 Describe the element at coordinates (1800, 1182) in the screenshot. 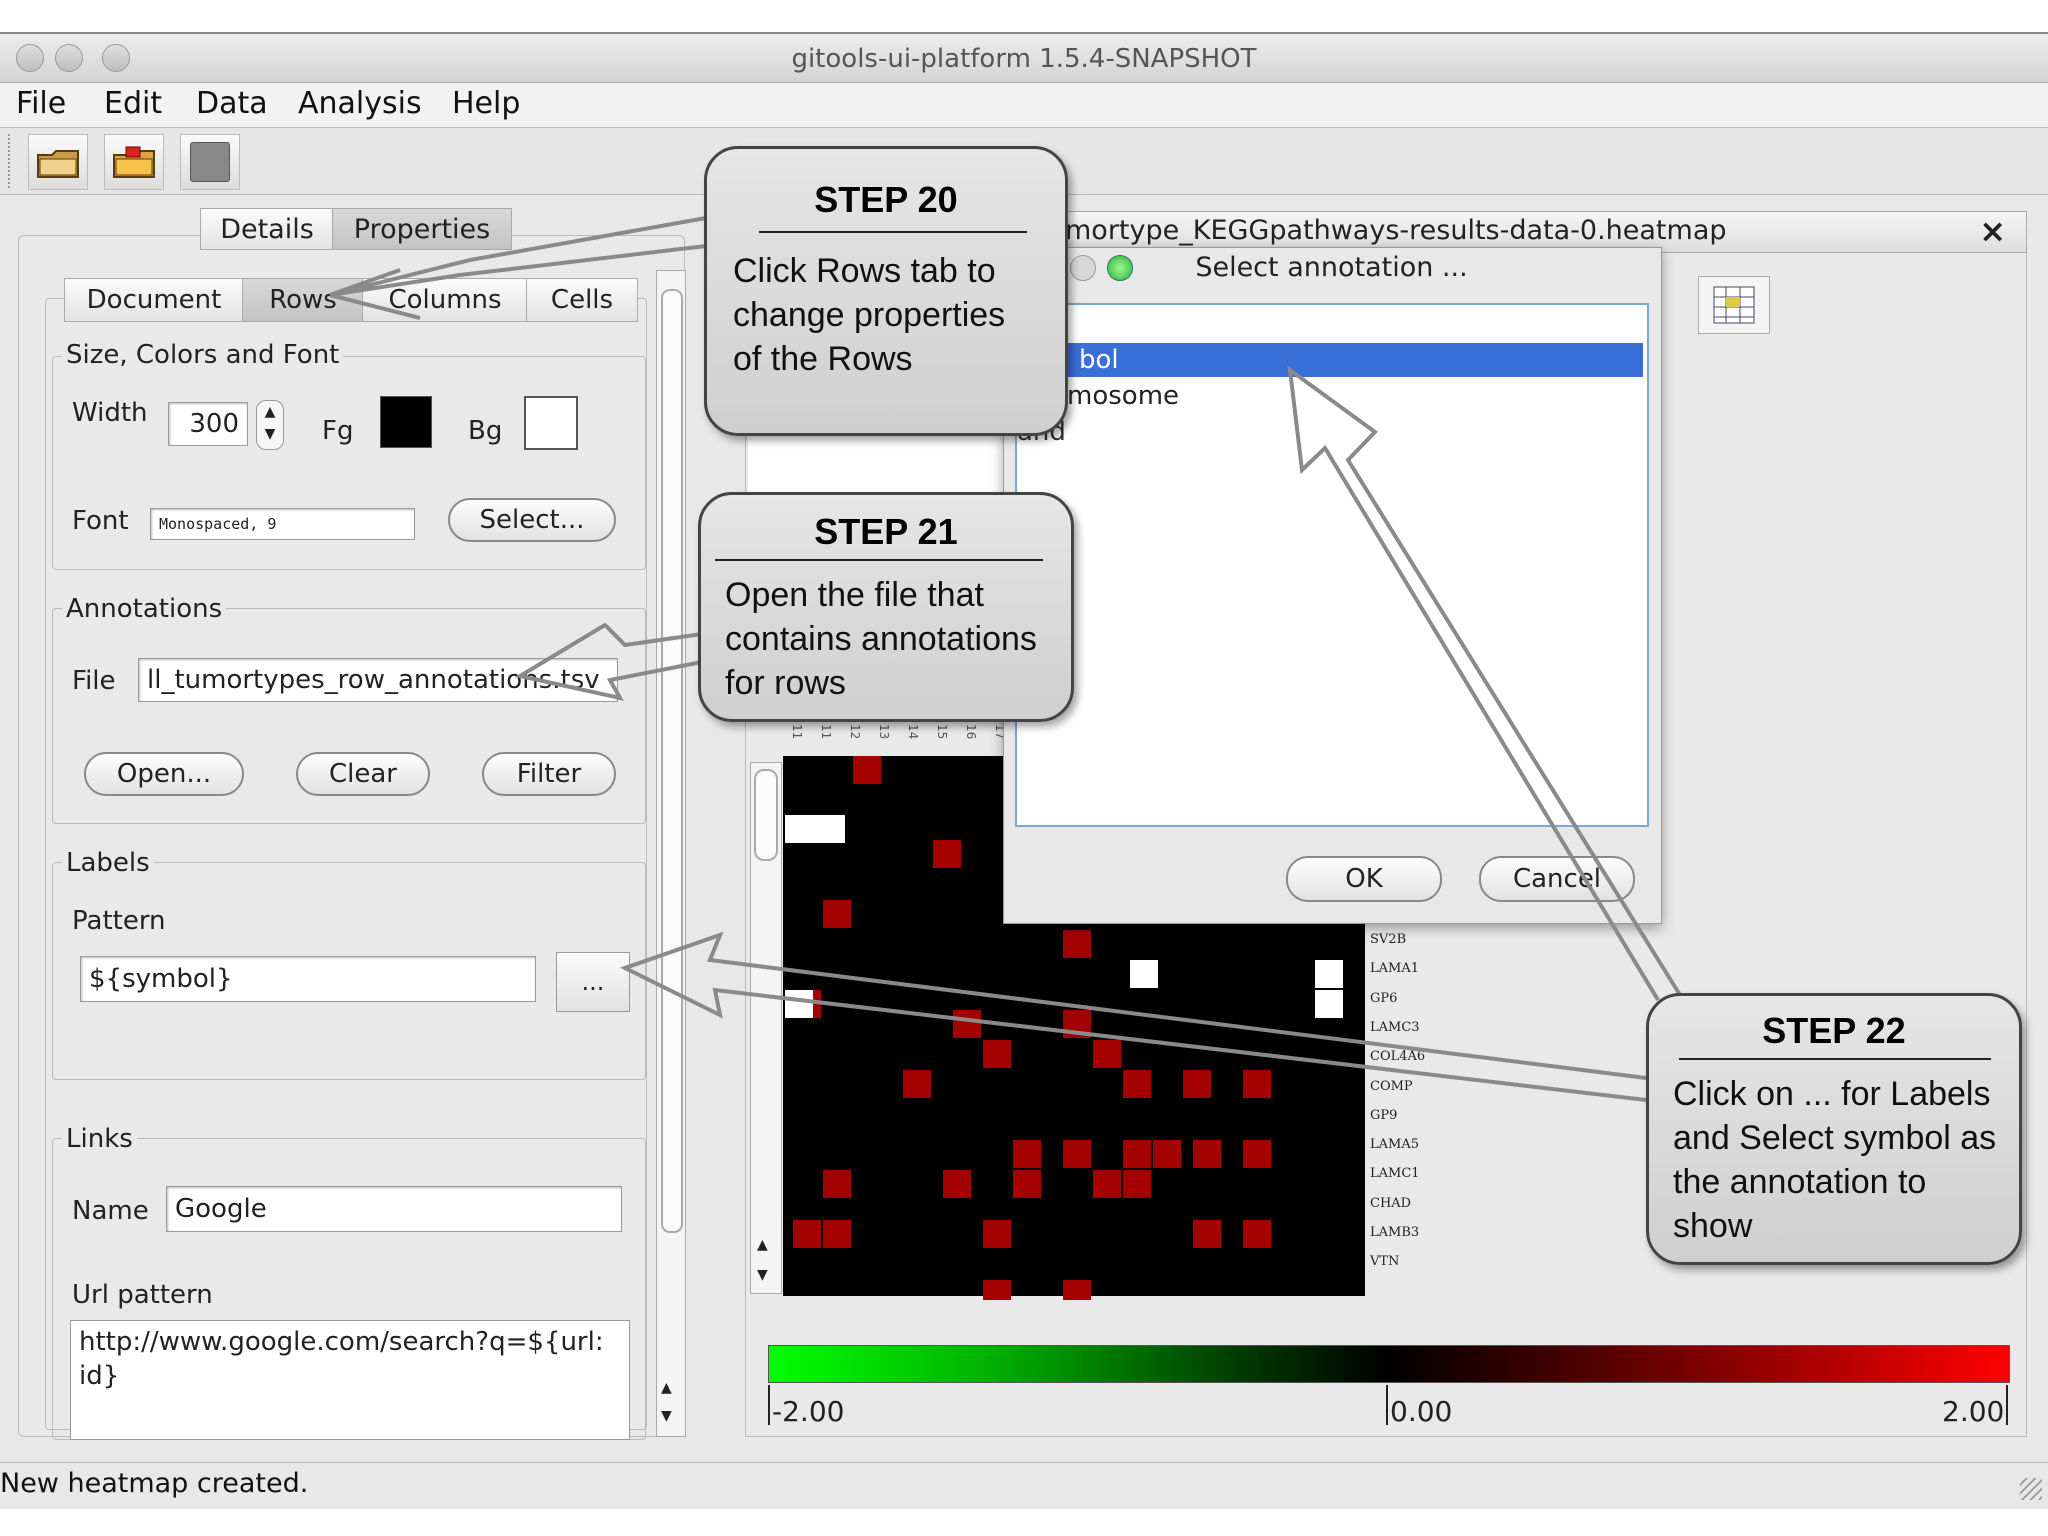

I see `step22-line-3: the annotation to` at that location.